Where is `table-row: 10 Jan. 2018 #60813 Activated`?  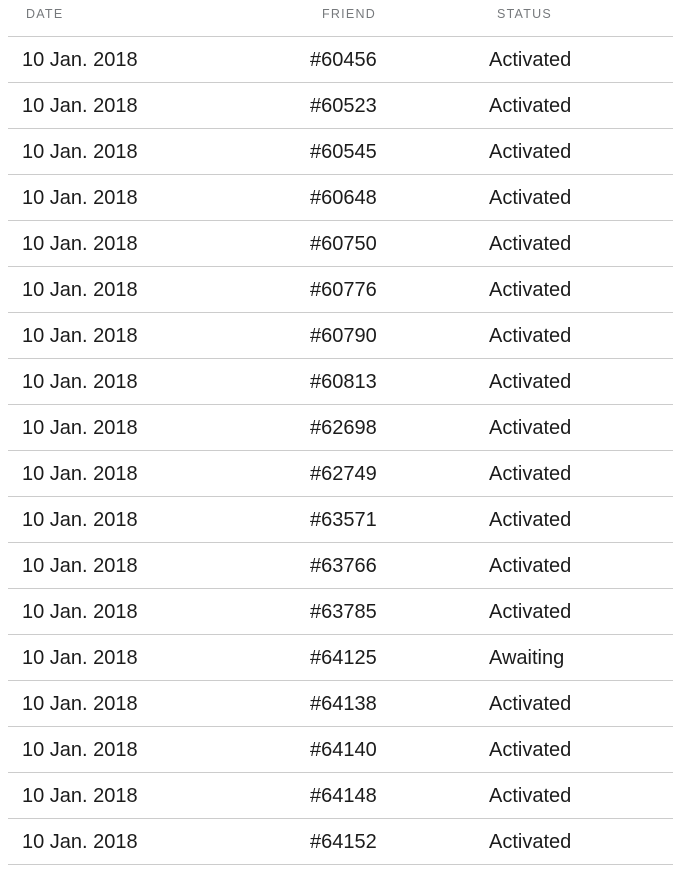 table-row: 10 Jan. 2018 #60813 Activated is located at coordinates (339, 382).